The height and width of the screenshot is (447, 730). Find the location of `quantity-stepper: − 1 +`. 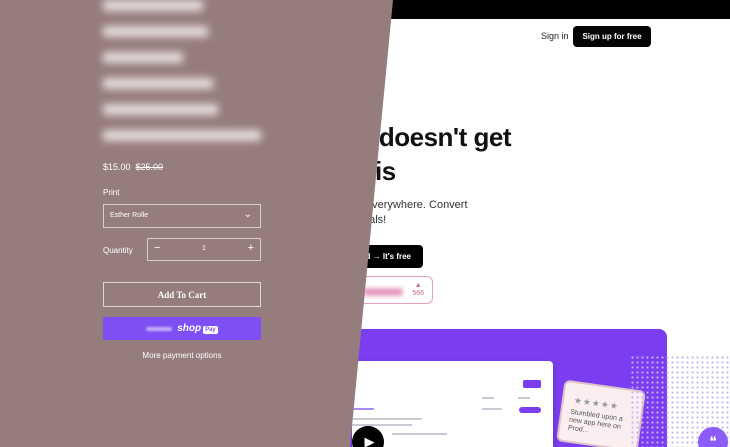

quantity-stepper: − 1 + is located at coordinates (204, 249).